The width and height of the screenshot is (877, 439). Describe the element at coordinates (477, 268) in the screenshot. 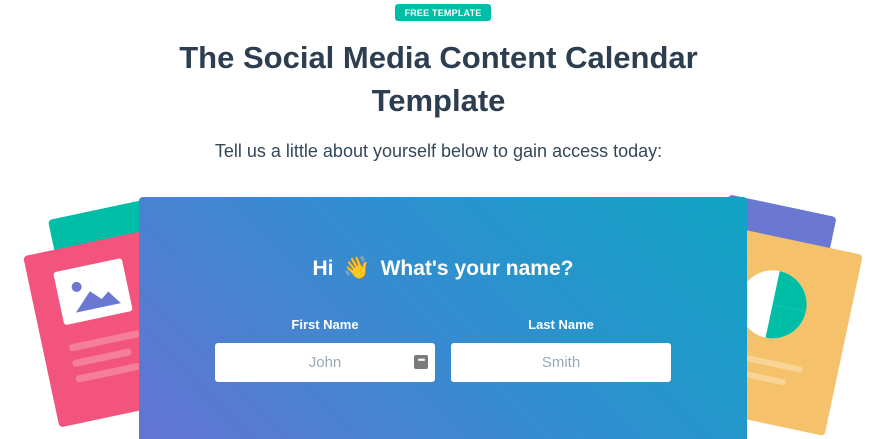

I see `greeting-text-question: What's your name?` at that location.